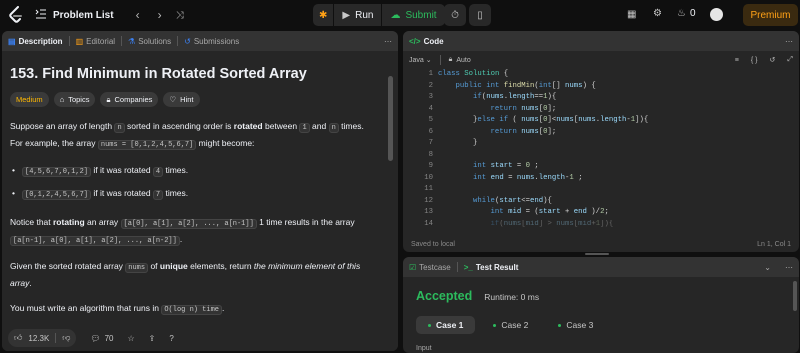 The height and width of the screenshot is (353, 800). I want to click on save-status: Saved to local, so click(433, 244).